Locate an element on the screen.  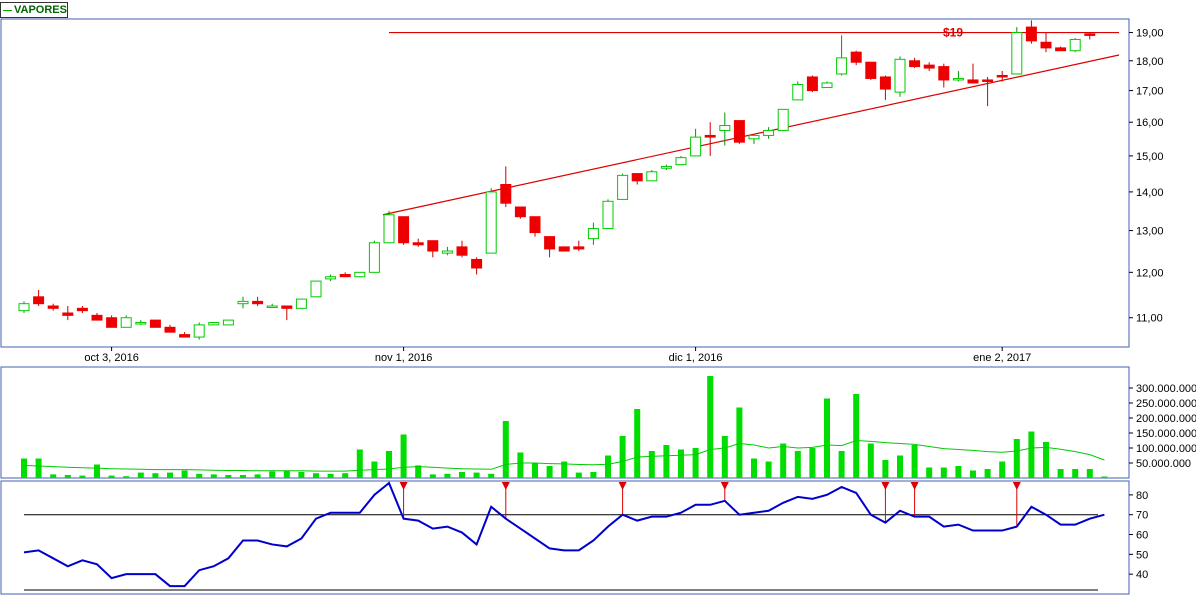
volume-y-tick-label: 250.000.000 is located at coordinates (1166, 404).